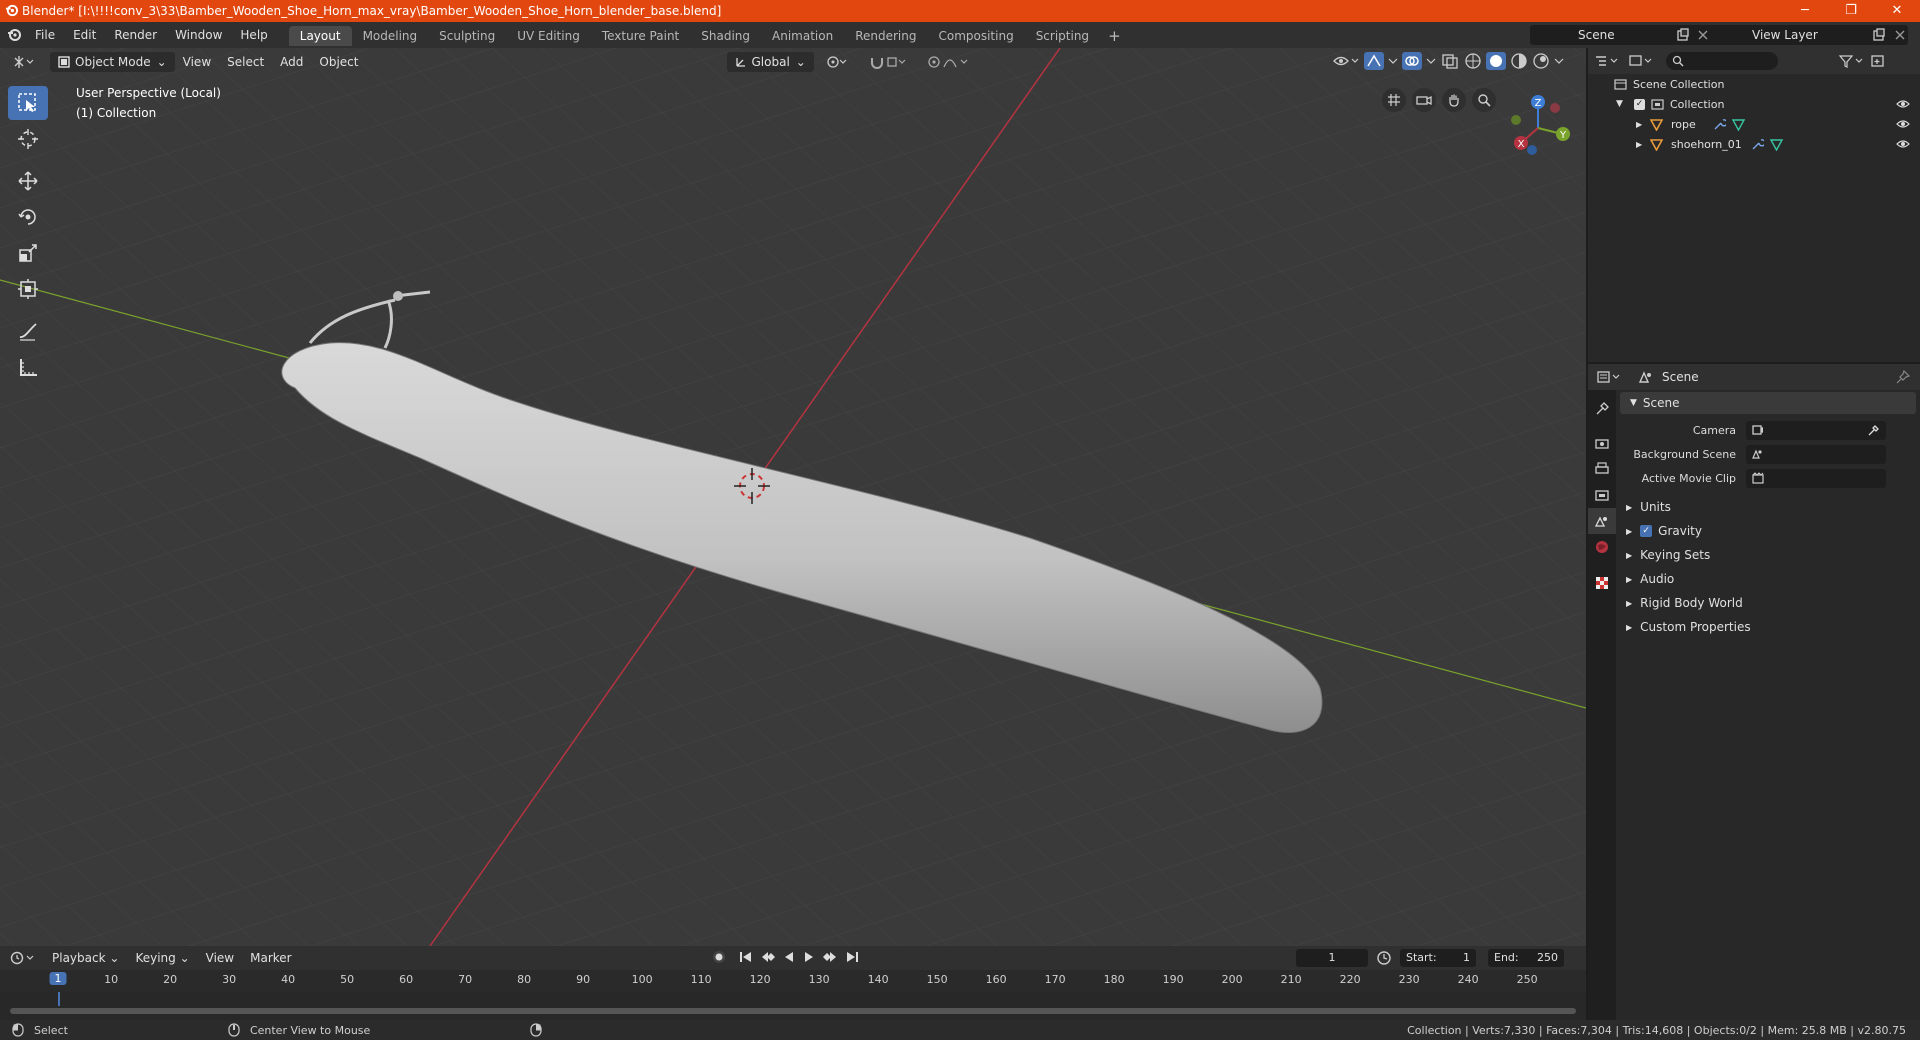 Image resolution: width=1920 pixels, height=1040 pixels. I want to click on tab-texture-paint: Texture Paint, so click(640, 36).